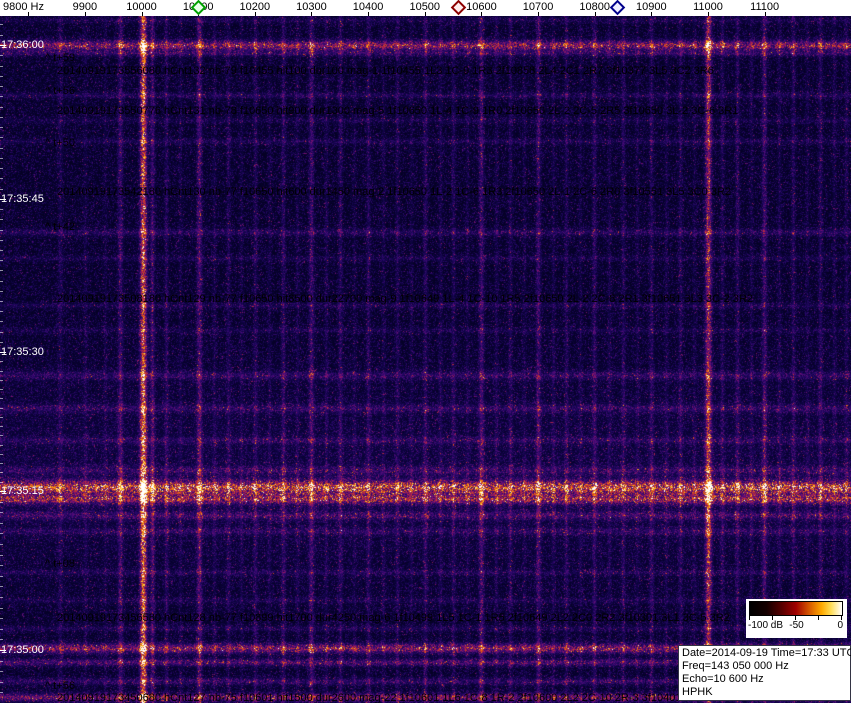 This screenshot has height=703, width=851. I want to click on time-tick-label: 17:35:00, so click(22, 650).